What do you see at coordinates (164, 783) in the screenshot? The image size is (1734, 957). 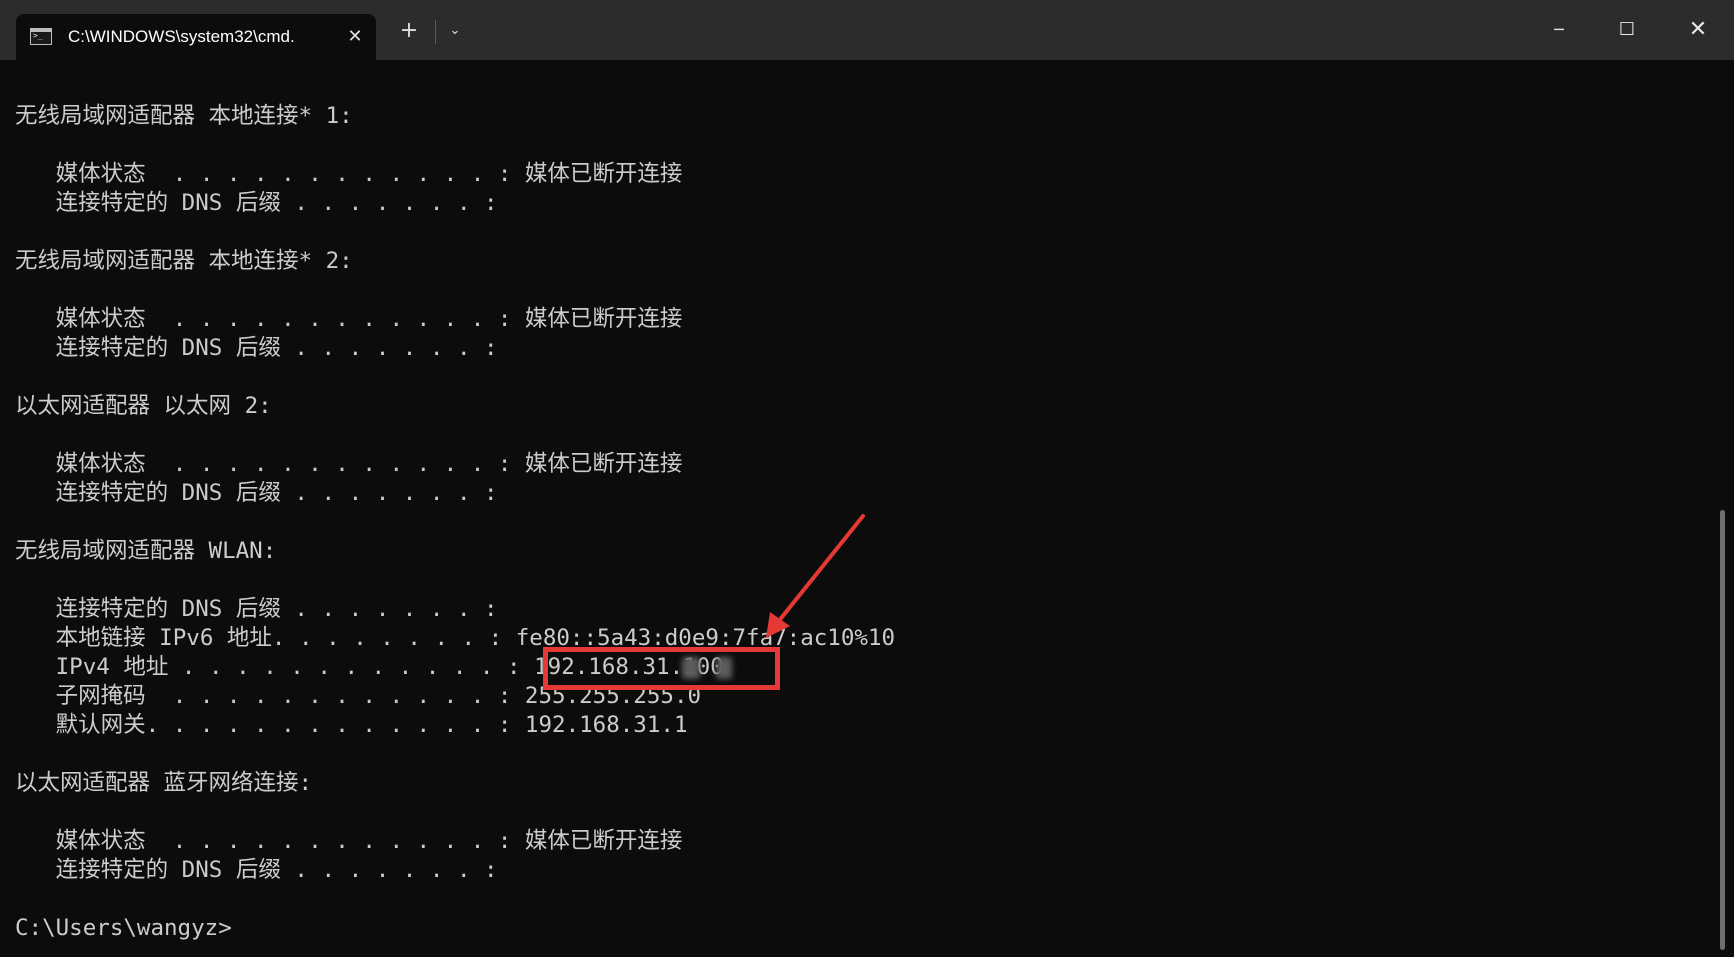 I see `terminal-line: 以太网适配器 蓝牙网络连接:` at bounding box center [164, 783].